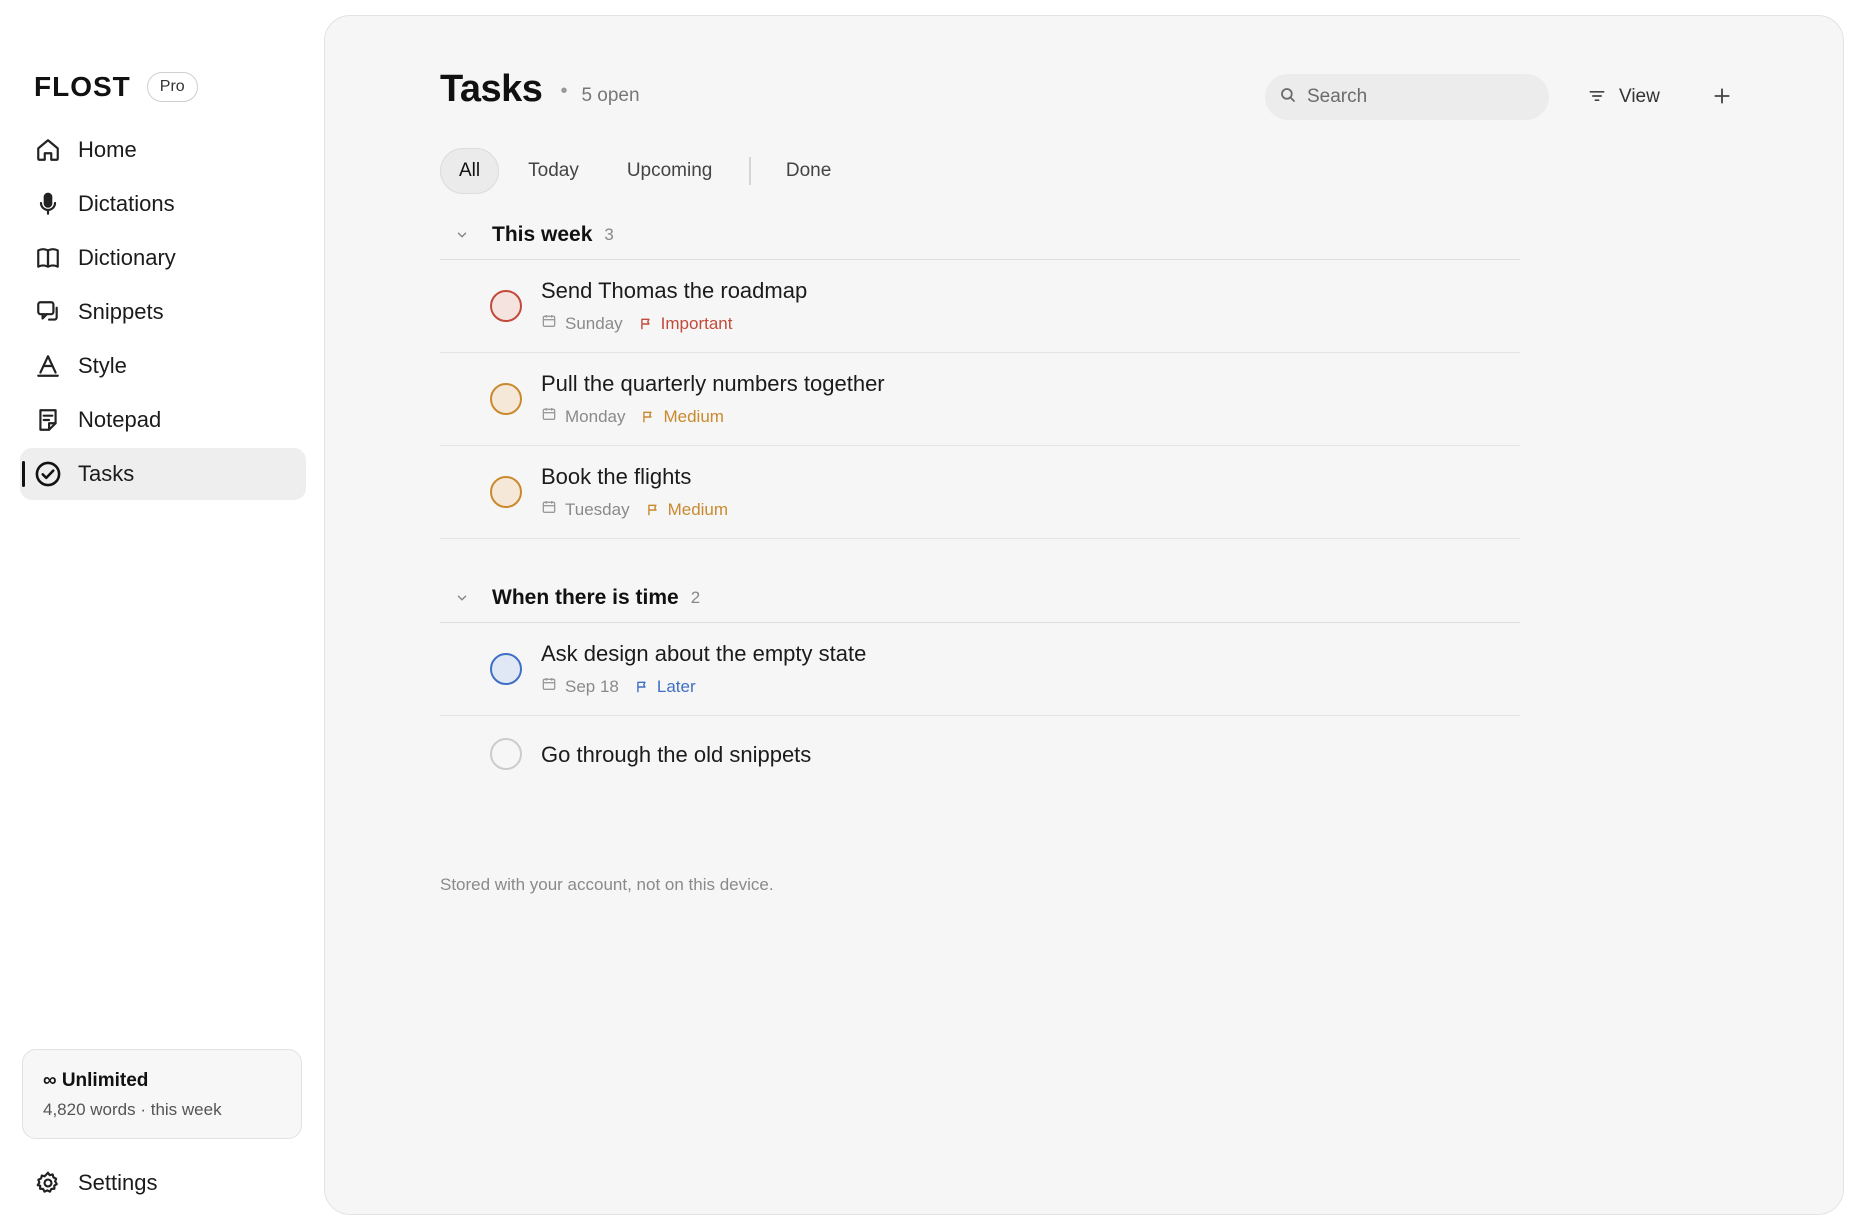 Image resolution: width=1860 pixels, height=1230 pixels. I want to click on check-circle-icon, so click(48, 474).